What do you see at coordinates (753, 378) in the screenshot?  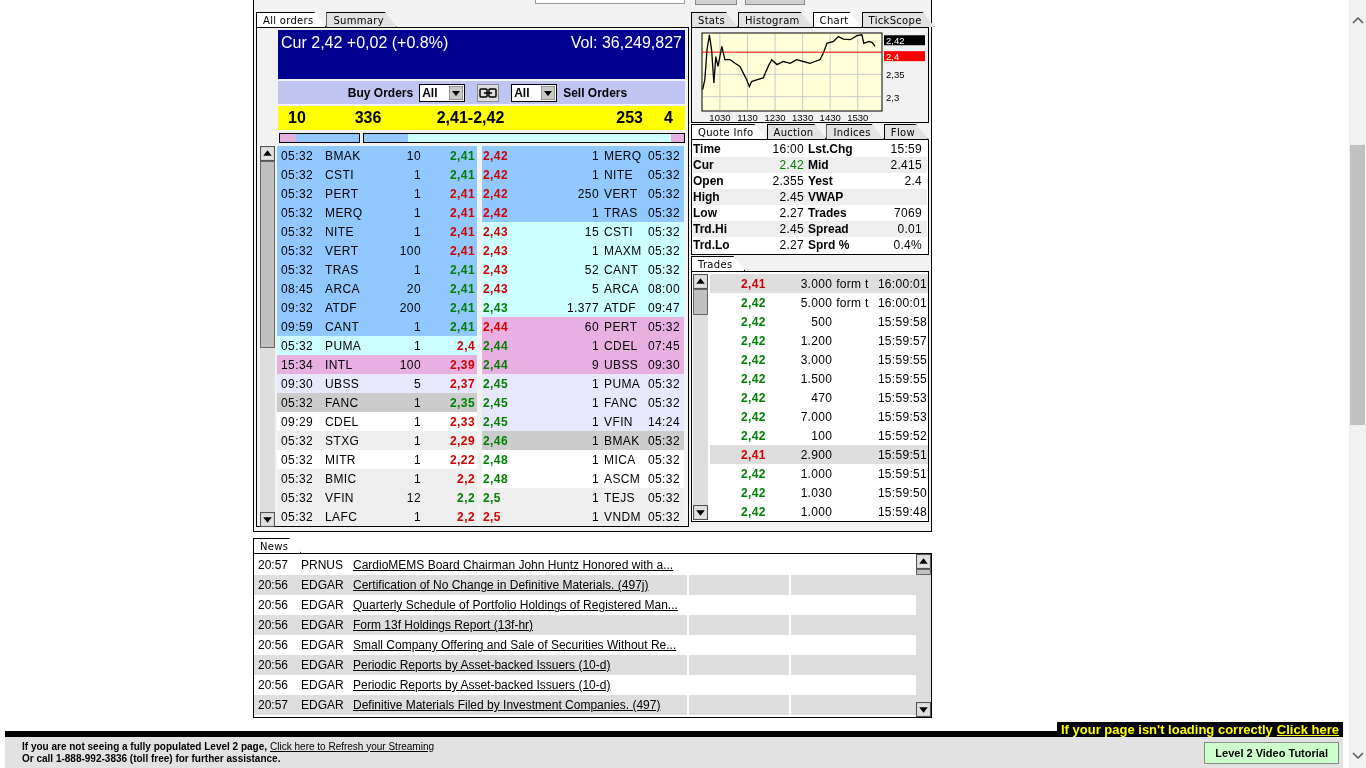 I see `table-cell-text: 2,42` at bounding box center [753, 378].